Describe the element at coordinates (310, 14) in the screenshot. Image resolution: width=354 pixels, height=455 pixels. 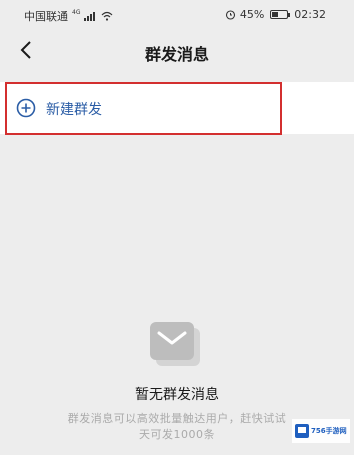
I see `clock-time: 02:32` at that location.